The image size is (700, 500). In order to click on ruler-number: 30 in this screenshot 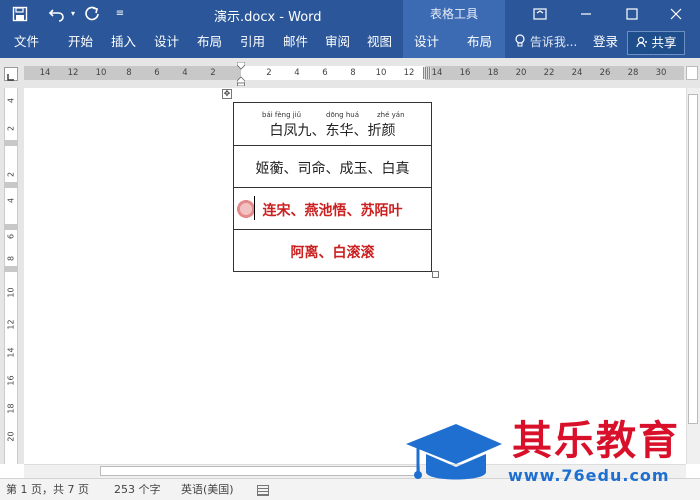, I will do `click(661, 73)`.